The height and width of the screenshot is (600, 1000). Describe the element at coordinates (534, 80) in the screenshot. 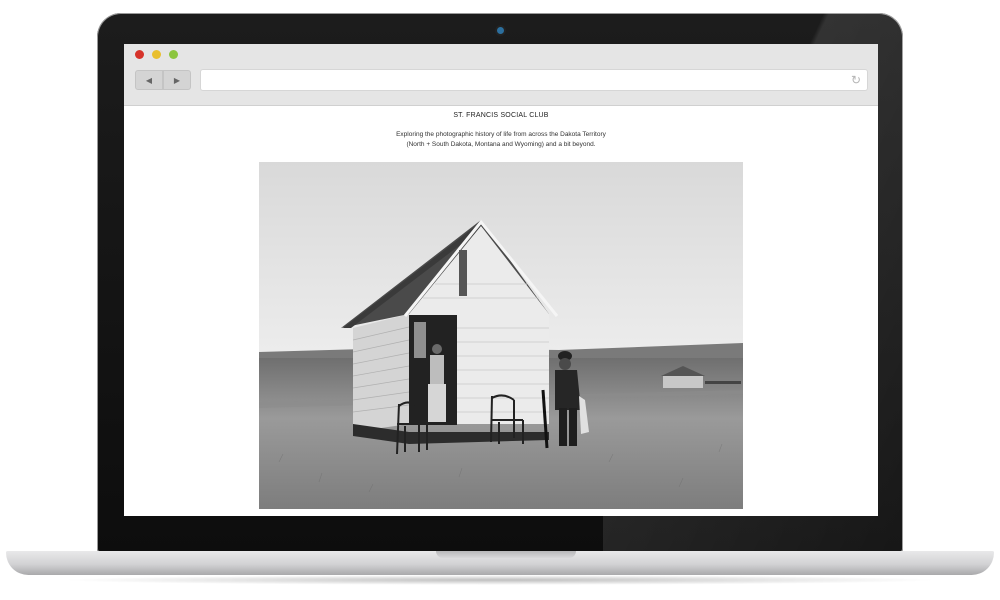

I see `address-bar: ↻` at that location.